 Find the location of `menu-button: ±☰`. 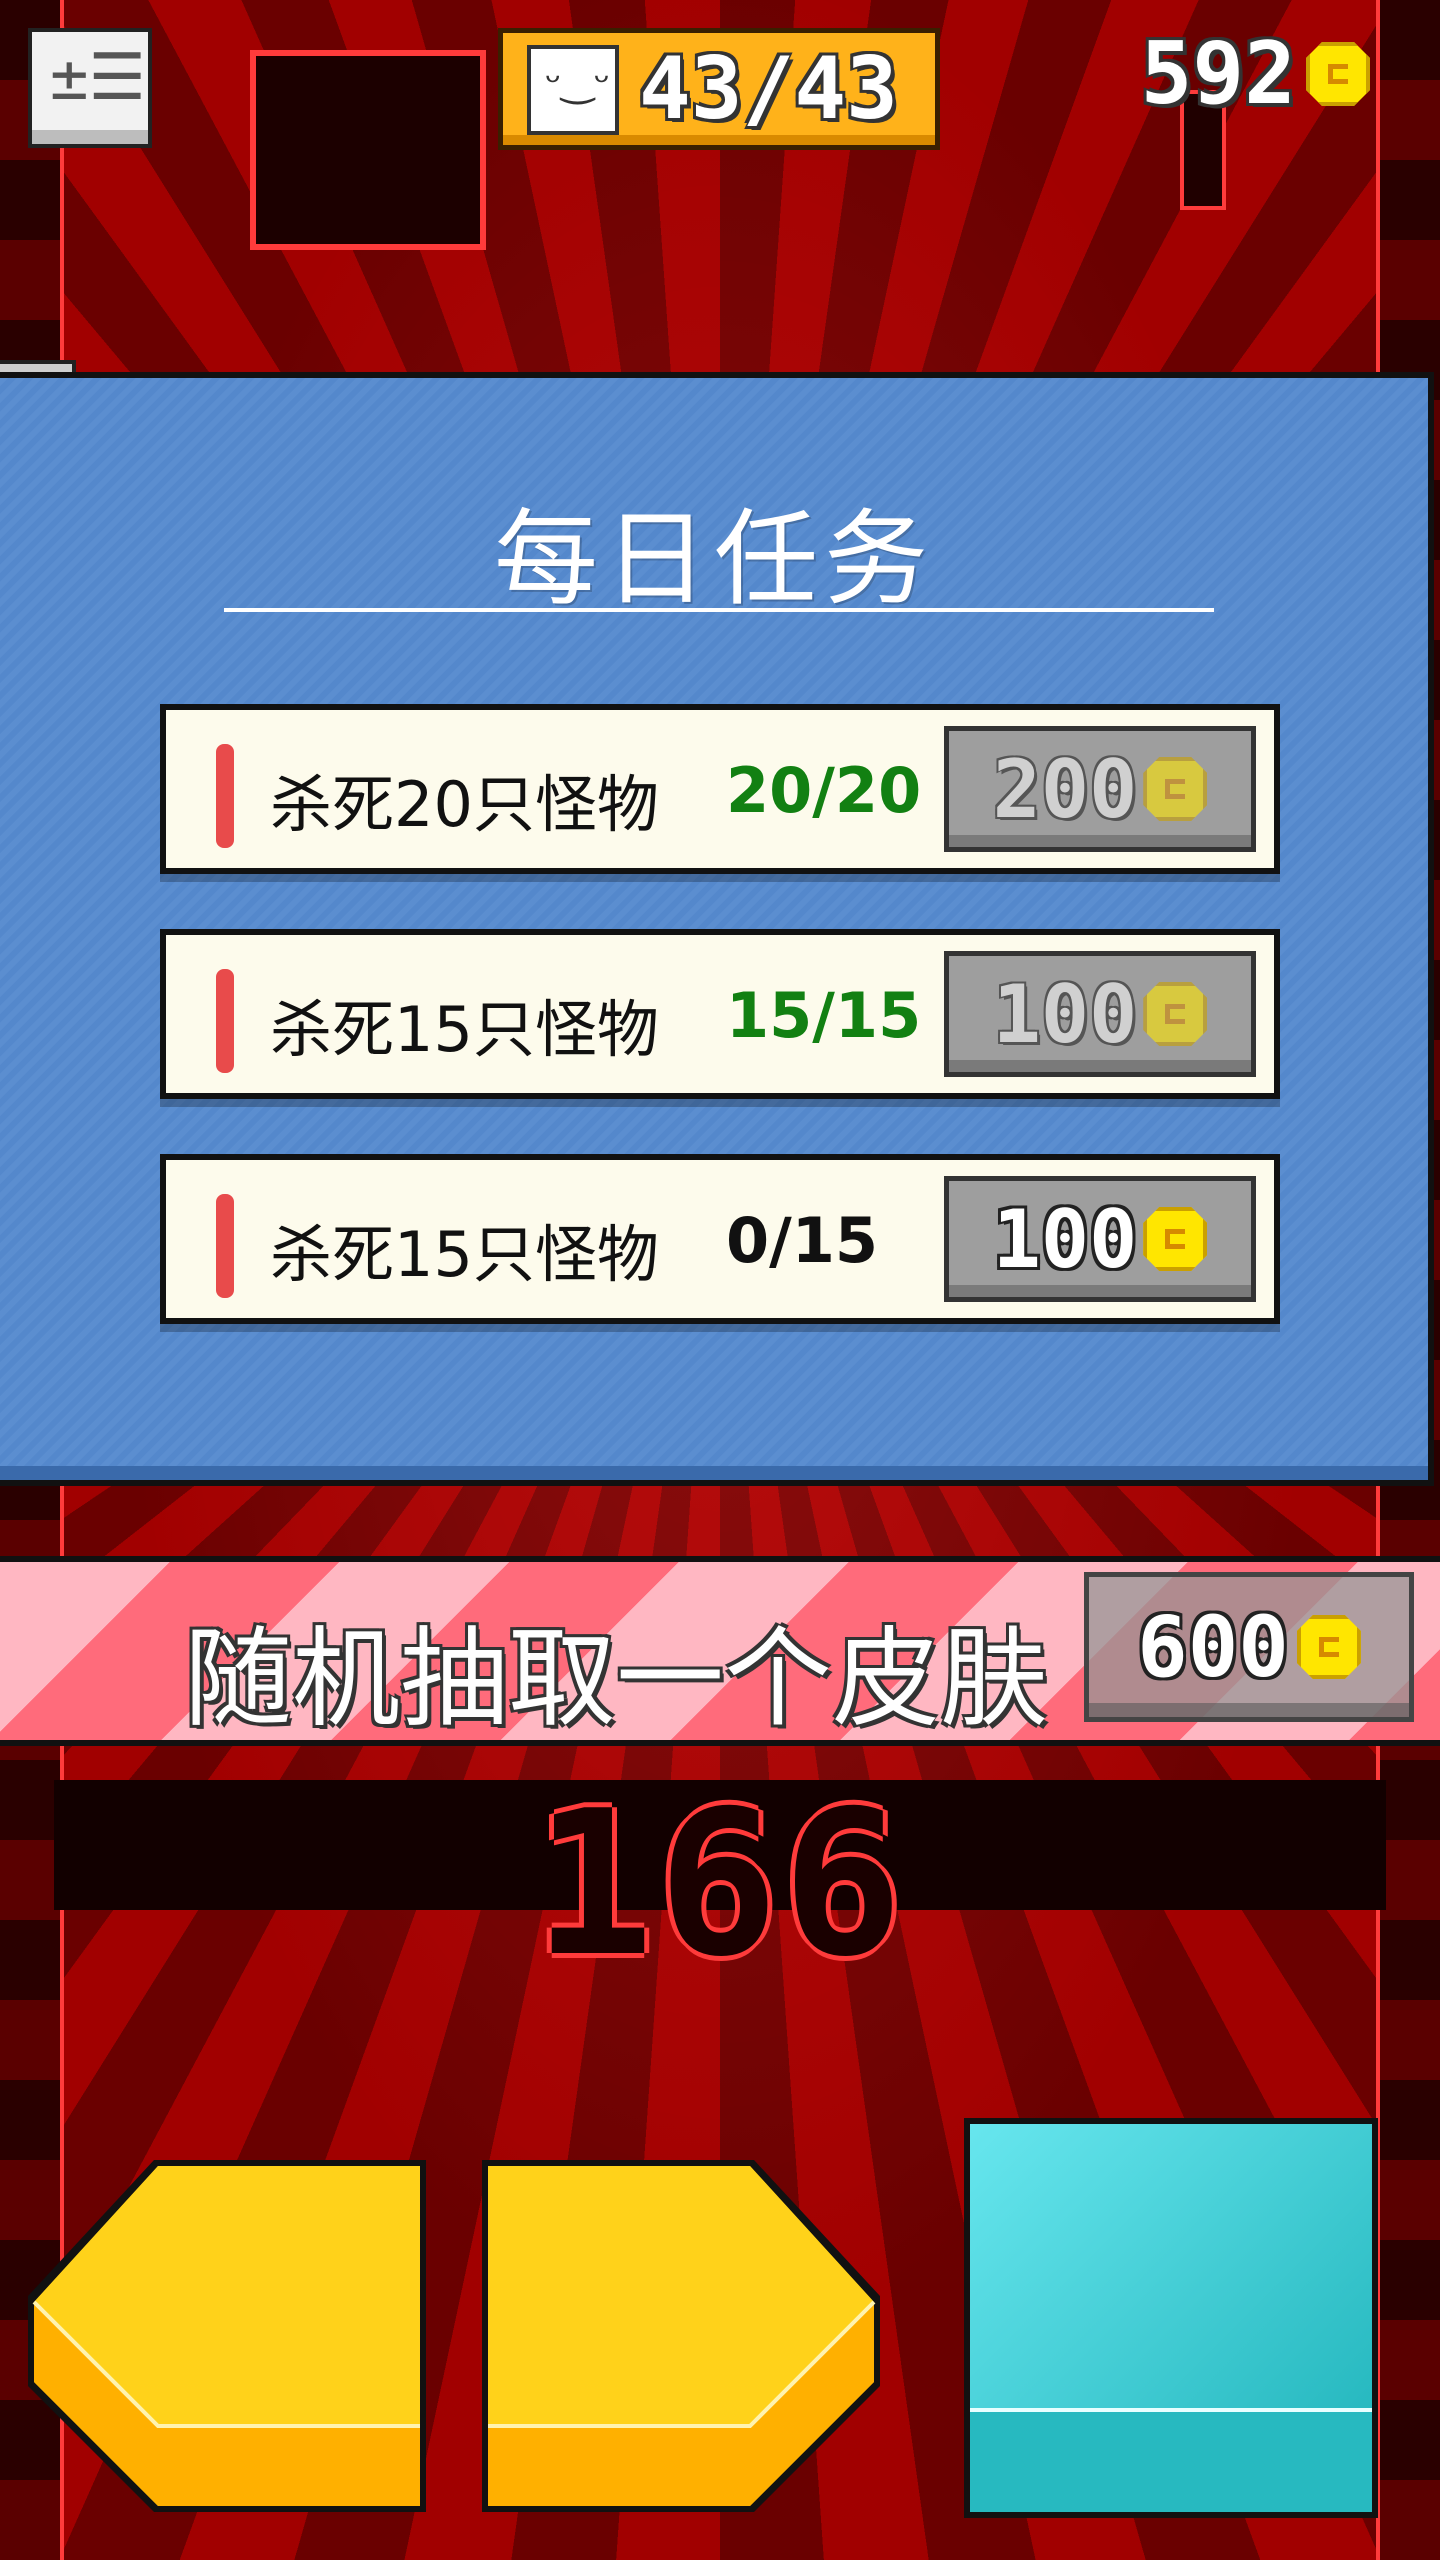

menu-button: ±☰ is located at coordinates (90, 88).